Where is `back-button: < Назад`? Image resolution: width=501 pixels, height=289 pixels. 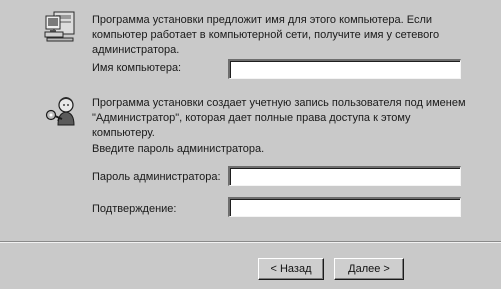 back-button: < Назад is located at coordinates (291, 269).